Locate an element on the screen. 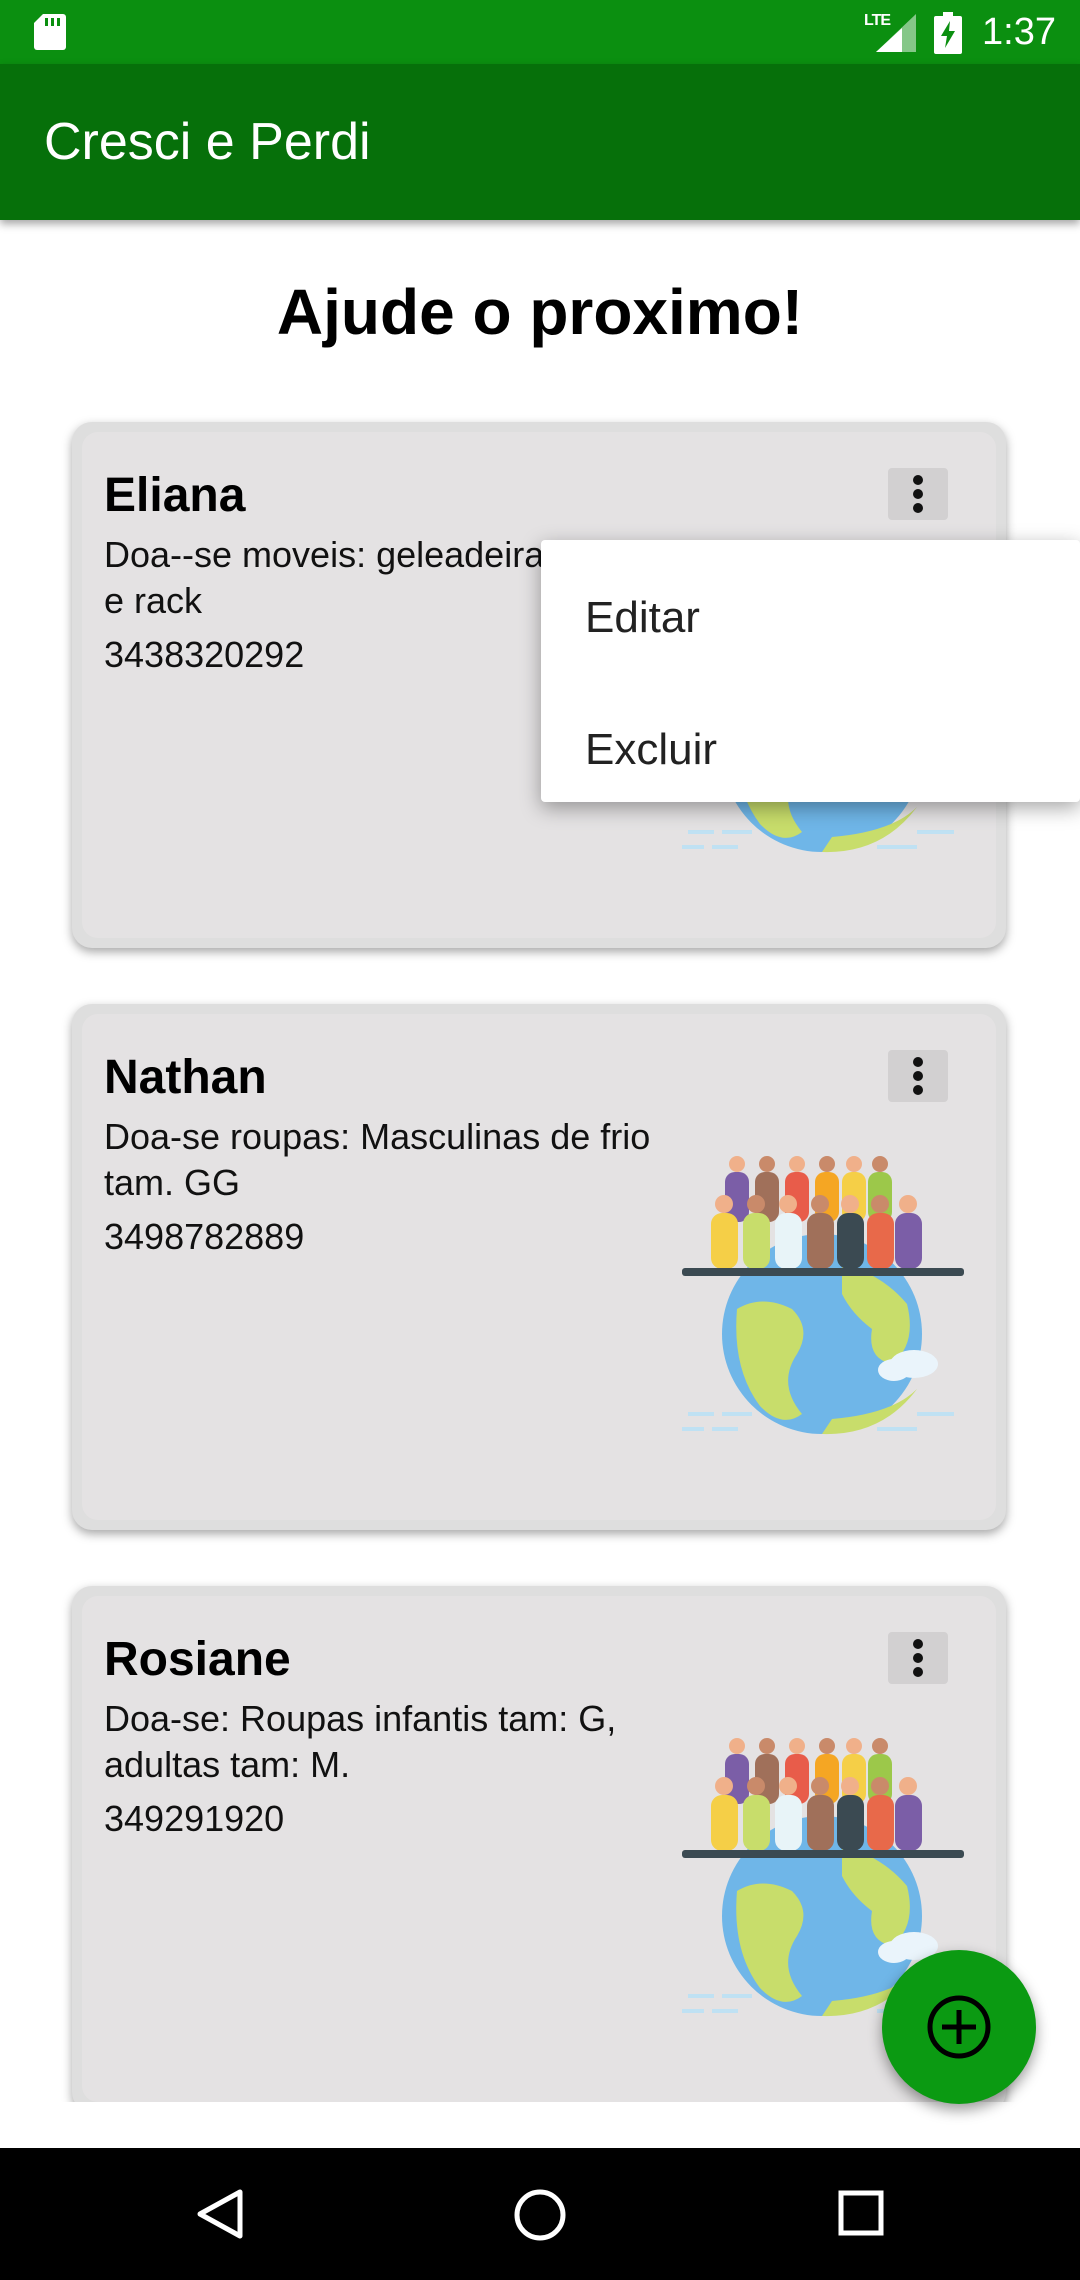 The width and height of the screenshot is (1080, 2280). donor-phone: 3498782889 is located at coordinates (204, 1236).